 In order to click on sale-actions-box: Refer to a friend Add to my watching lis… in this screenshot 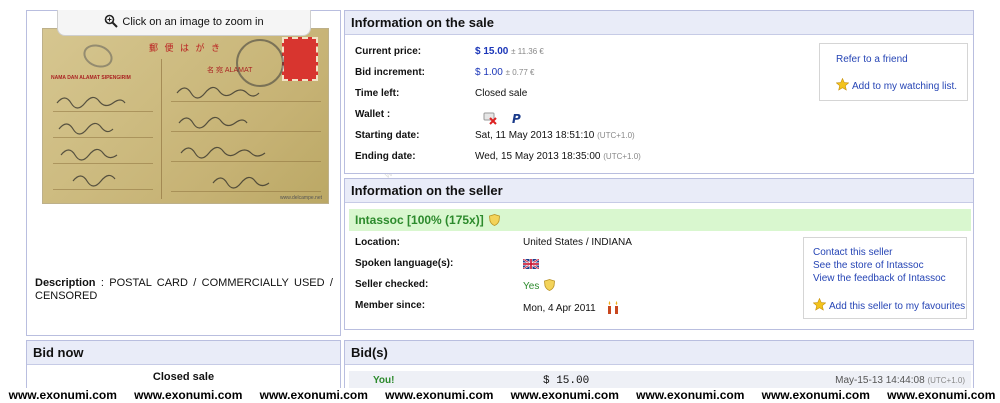, I will do `click(893, 72)`.